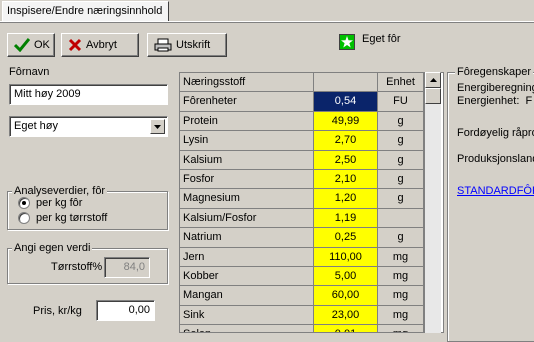  What do you see at coordinates (247, 257) in the screenshot?
I see `nutrient-name: Jern` at bounding box center [247, 257].